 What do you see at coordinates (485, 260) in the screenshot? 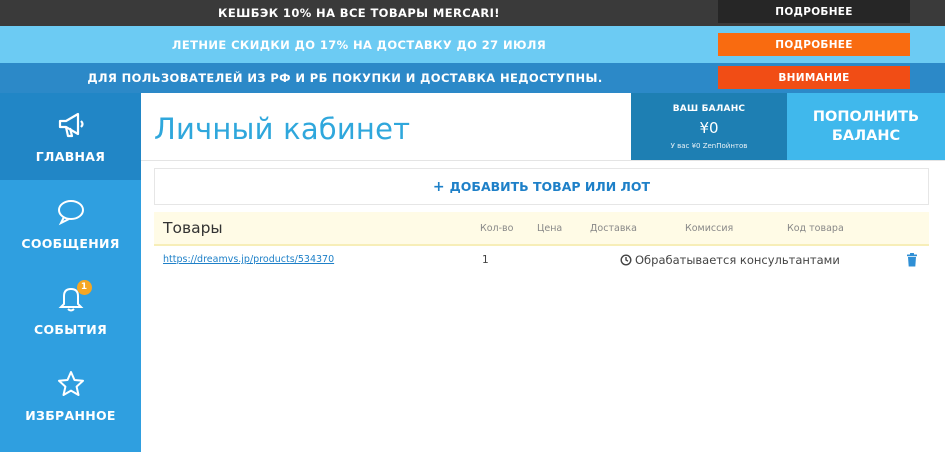
I see `quantity-cell: 1` at bounding box center [485, 260].